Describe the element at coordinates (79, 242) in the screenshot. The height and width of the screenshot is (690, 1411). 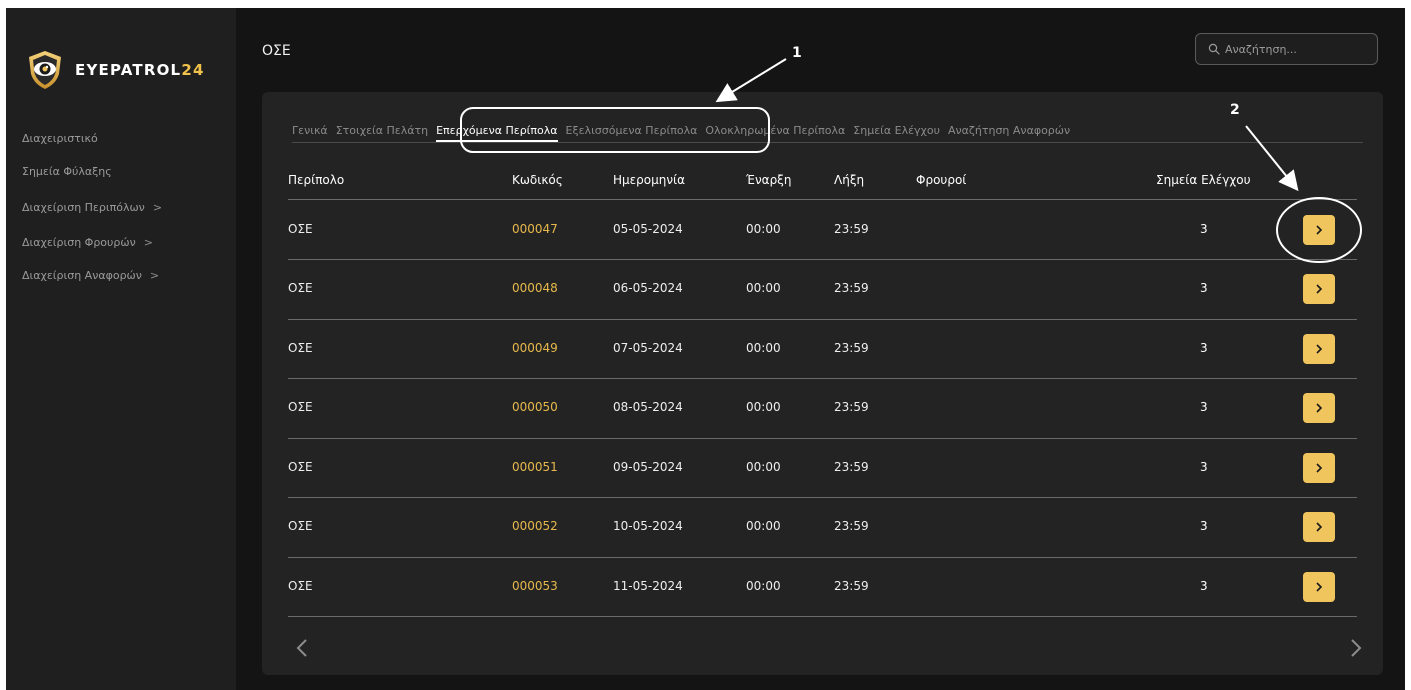
I see `sidebar-item-label: Διαχείριση Φρουρών` at that location.